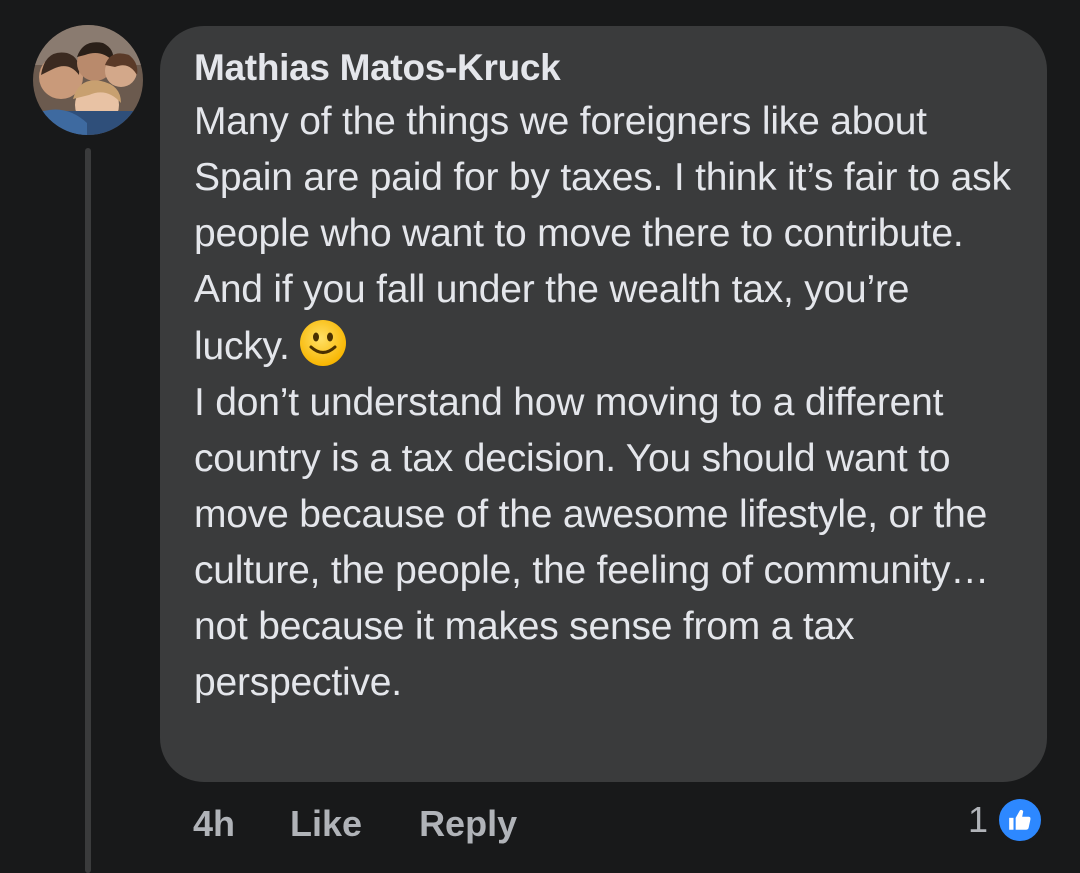  What do you see at coordinates (214, 824) in the screenshot?
I see `comment-timestamp: 4h` at bounding box center [214, 824].